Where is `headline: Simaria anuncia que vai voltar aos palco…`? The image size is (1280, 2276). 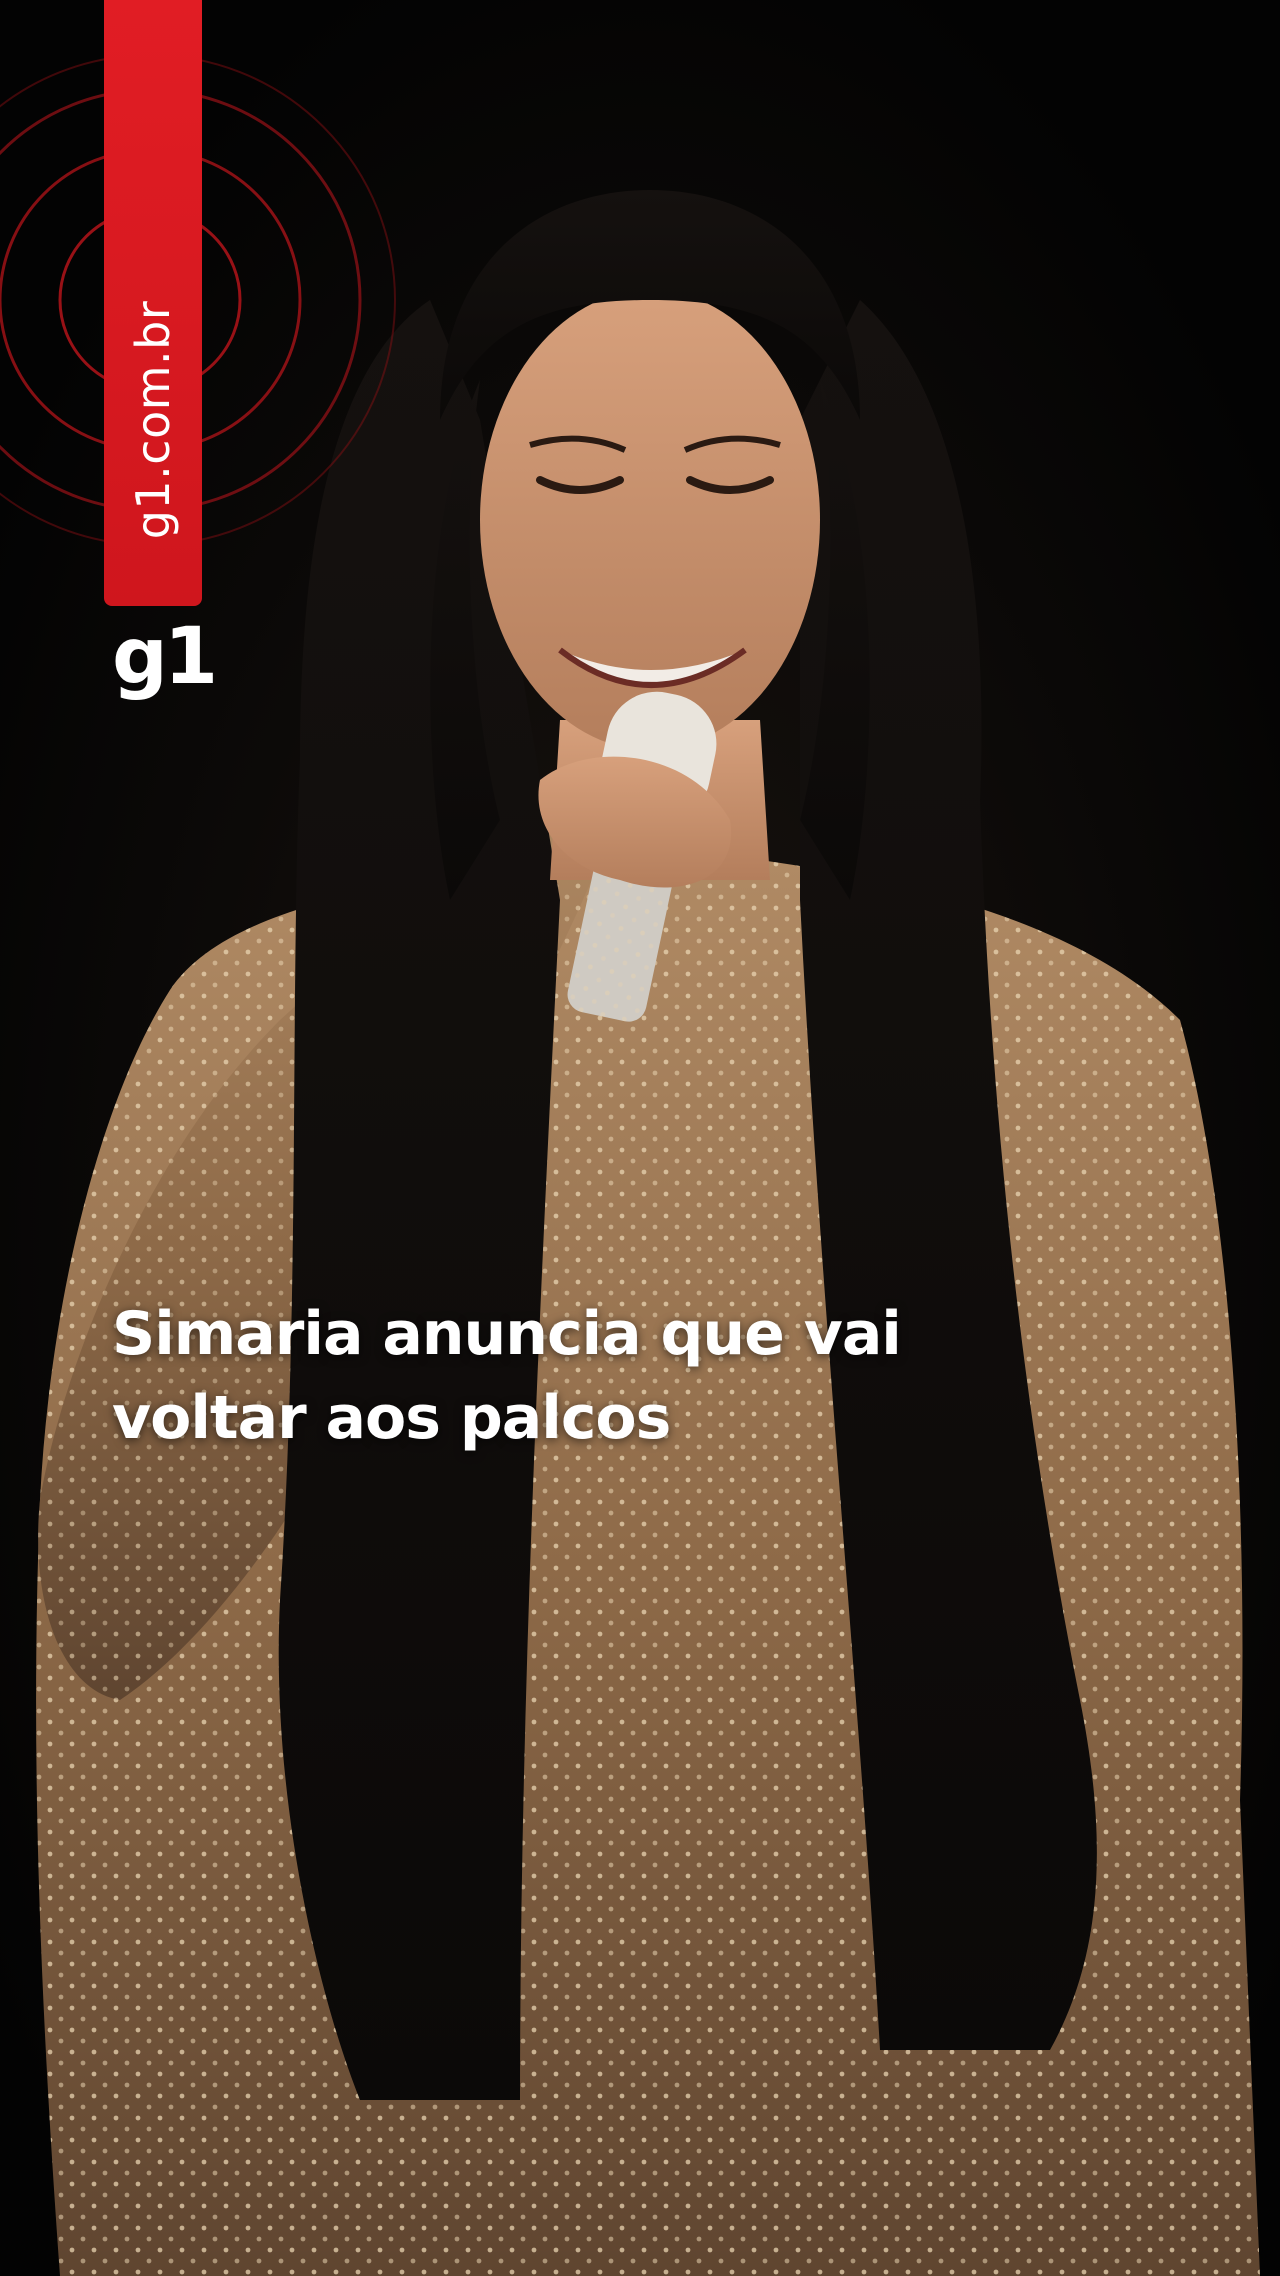
headline: Simaria anuncia que vai voltar aos palco… is located at coordinates (637, 1376).